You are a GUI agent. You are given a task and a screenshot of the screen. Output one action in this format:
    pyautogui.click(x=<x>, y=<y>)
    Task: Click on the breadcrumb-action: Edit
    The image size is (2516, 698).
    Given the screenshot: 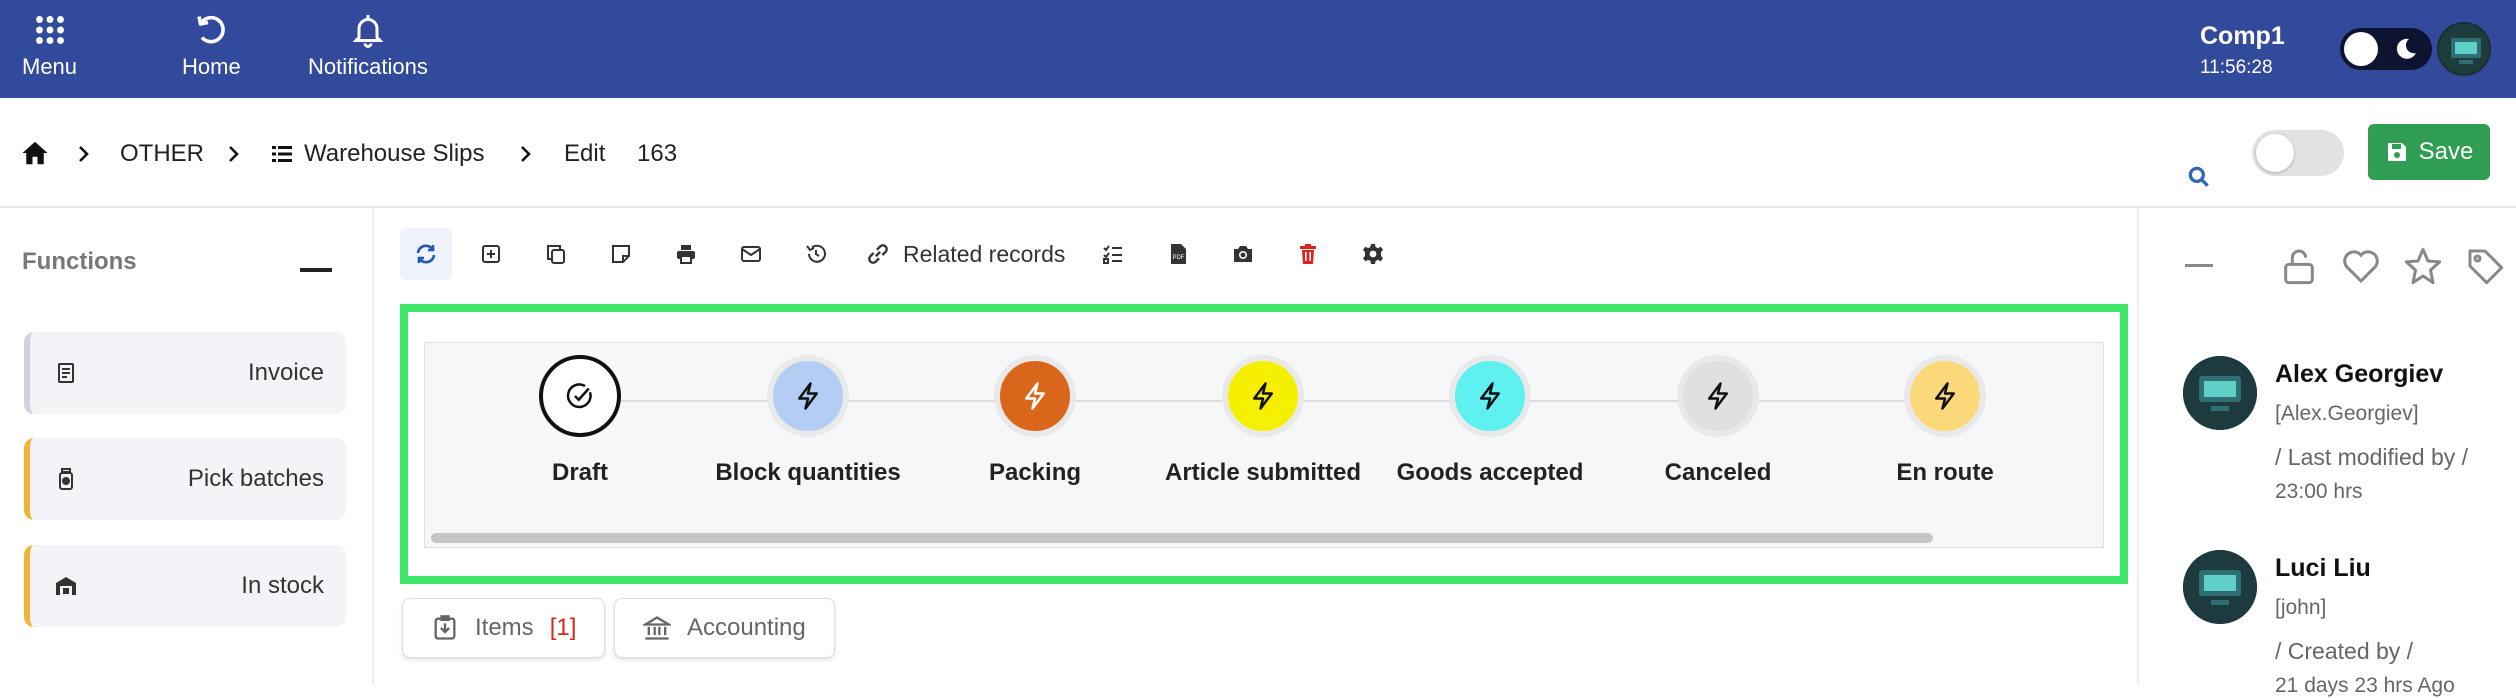 What is the action you would take?
    pyautogui.click(x=585, y=153)
    